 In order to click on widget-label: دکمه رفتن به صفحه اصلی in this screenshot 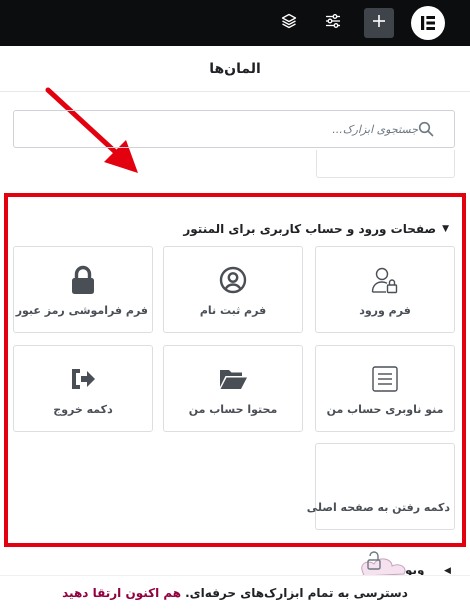, I will do `click(378, 507)`.